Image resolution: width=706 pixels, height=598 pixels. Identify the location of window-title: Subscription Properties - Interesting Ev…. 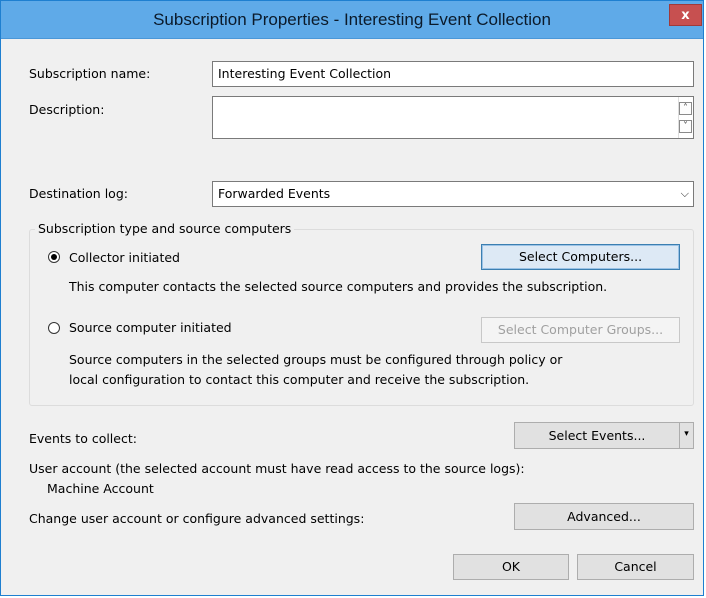
(352, 19).